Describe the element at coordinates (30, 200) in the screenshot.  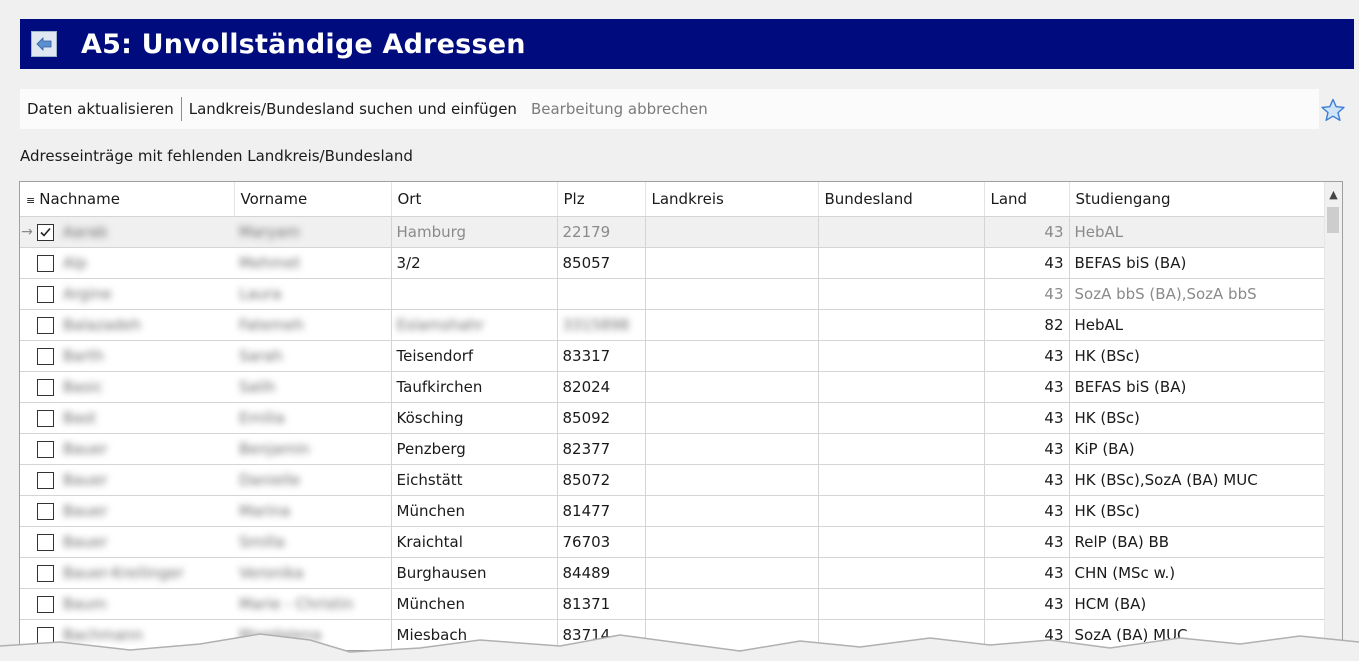
I see `column-chooser-icon: ≡` at that location.